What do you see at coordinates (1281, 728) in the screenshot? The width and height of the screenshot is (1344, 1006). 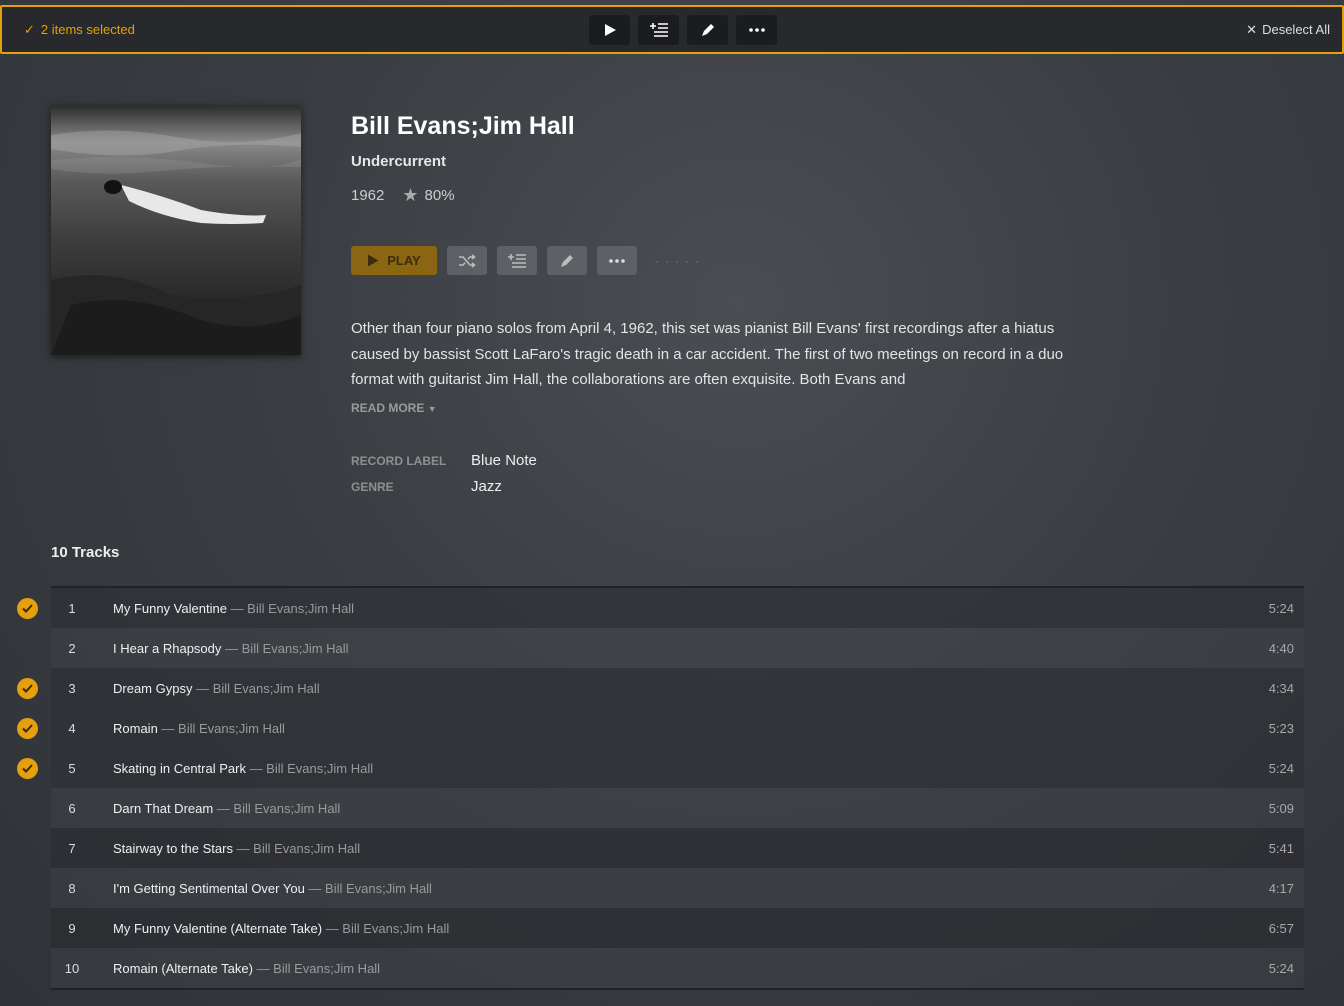 I see `track-duration: 5:23` at bounding box center [1281, 728].